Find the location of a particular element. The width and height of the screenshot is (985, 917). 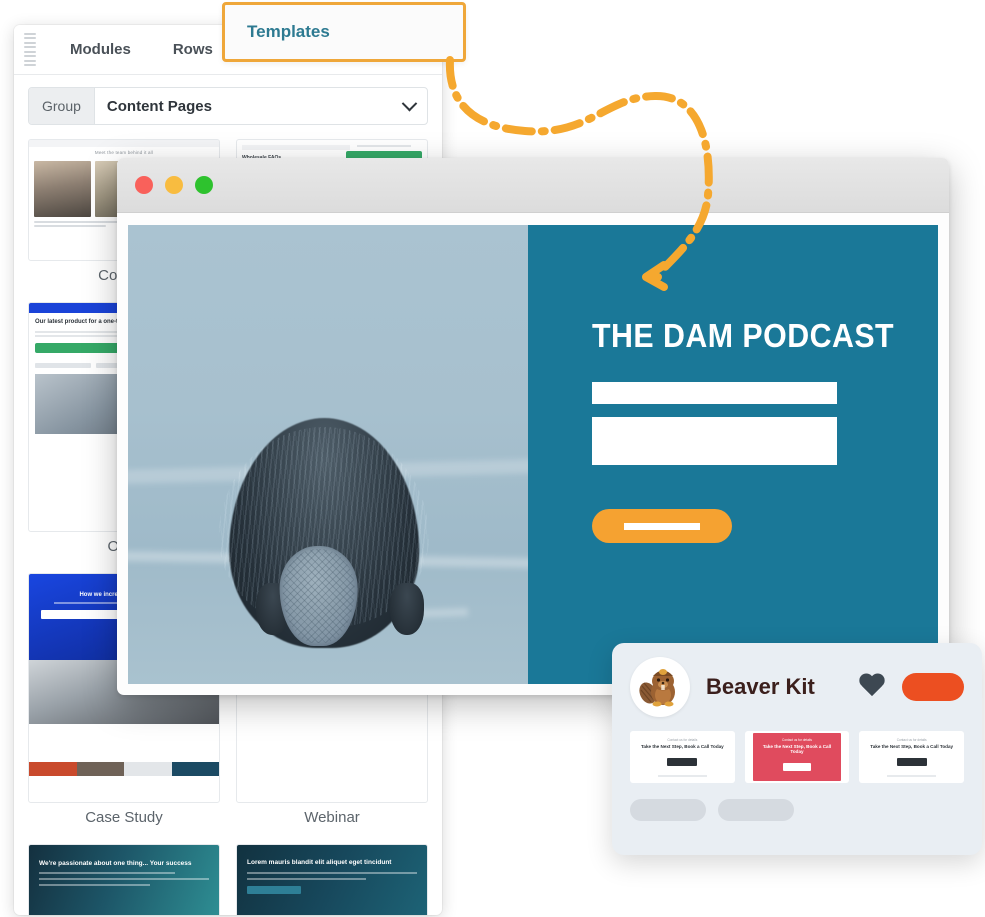

tab-rows: Rows is located at coordinates (193, 50).